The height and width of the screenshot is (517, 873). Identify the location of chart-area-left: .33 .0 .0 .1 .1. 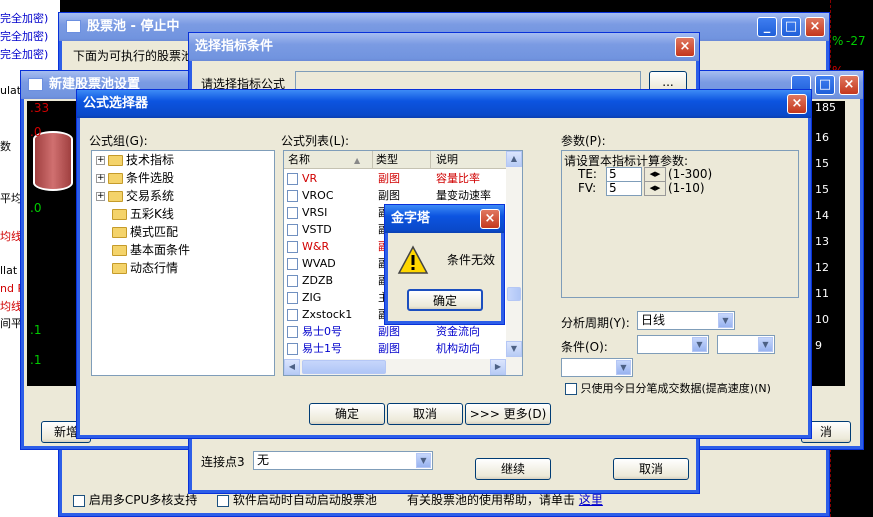
(52, 243).